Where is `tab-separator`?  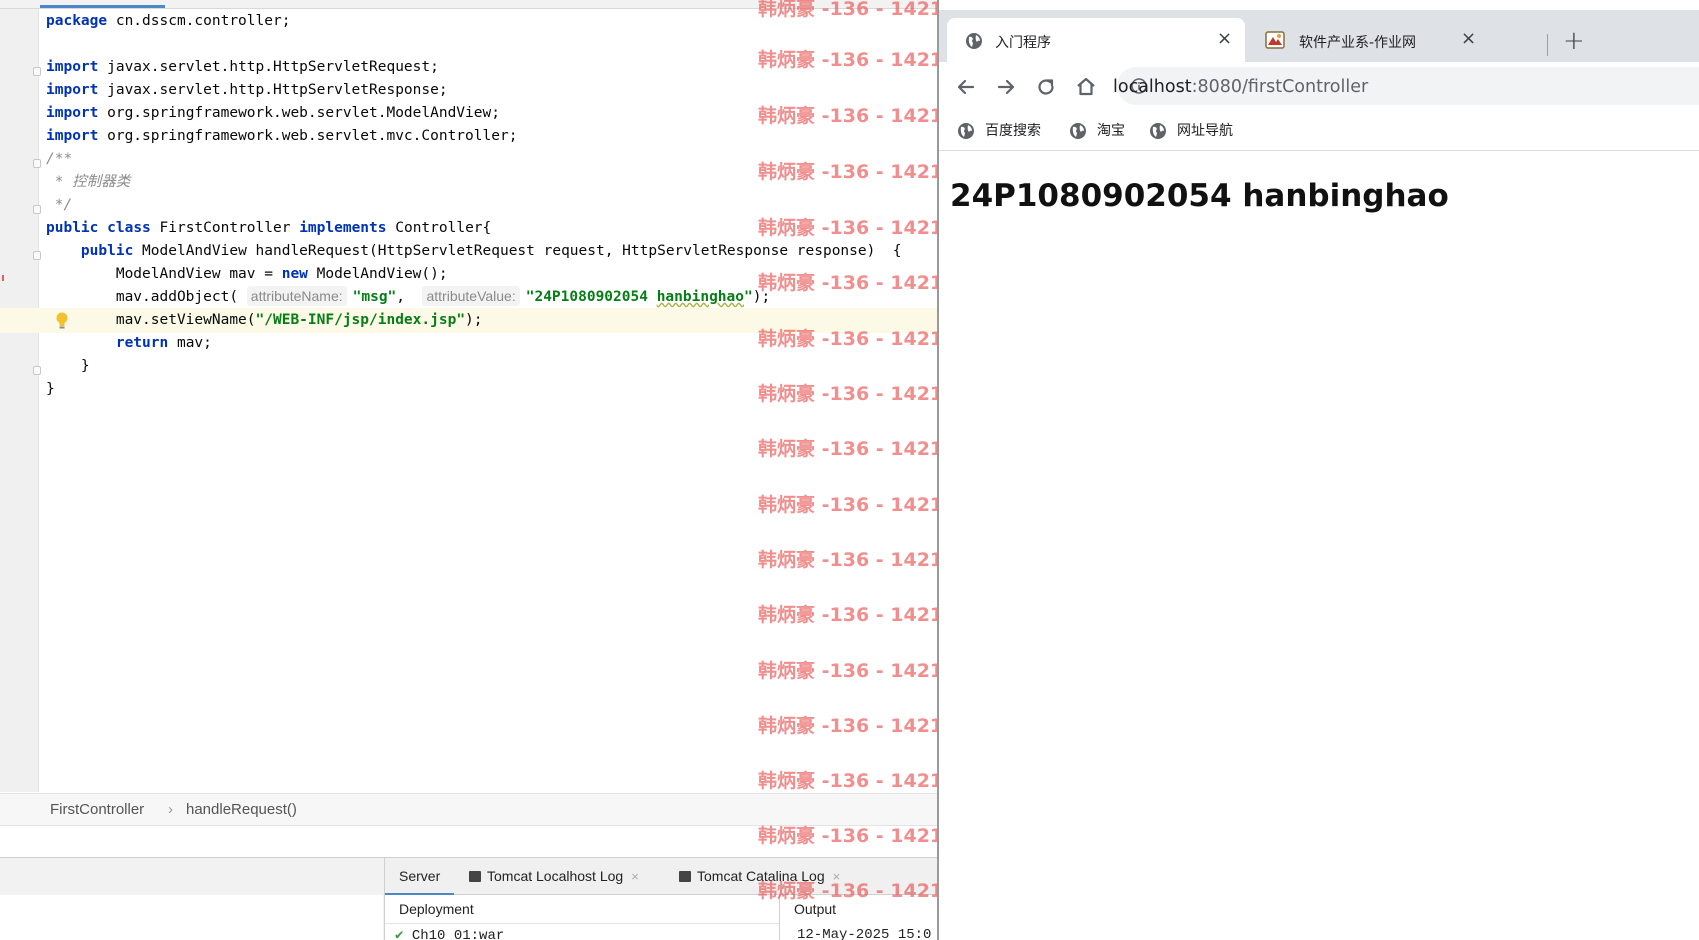
tab-separator is located at coordinates (1547, 45).